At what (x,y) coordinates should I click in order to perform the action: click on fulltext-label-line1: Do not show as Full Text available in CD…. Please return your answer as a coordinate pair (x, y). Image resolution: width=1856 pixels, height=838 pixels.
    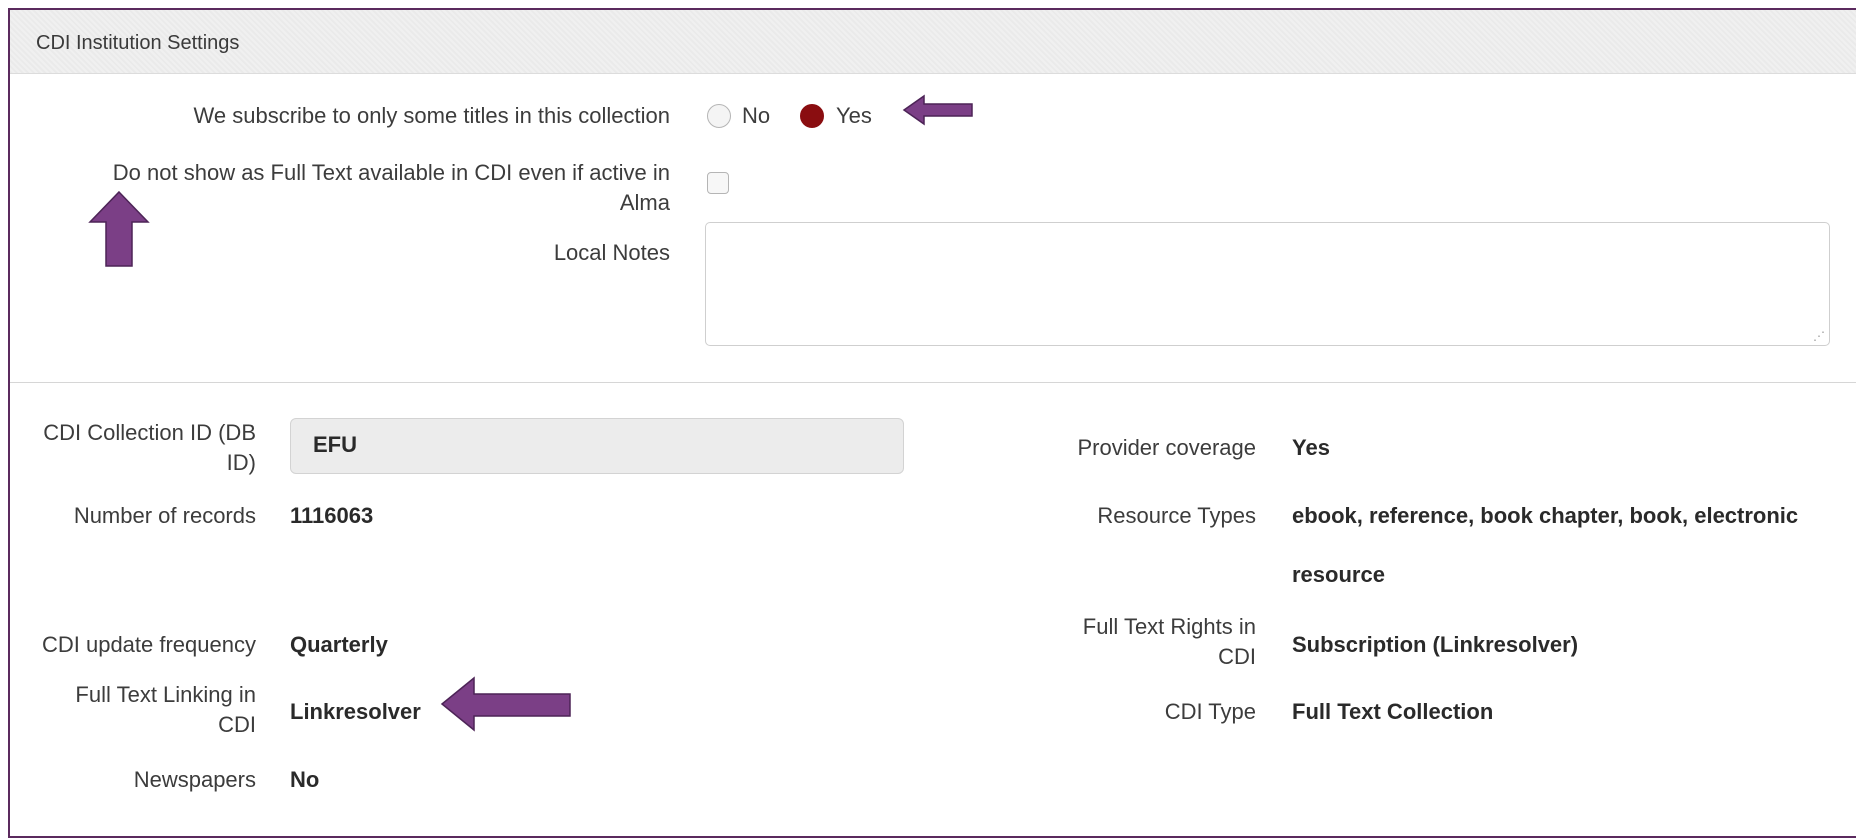
    Looking at the image, I should click on (391, 172).